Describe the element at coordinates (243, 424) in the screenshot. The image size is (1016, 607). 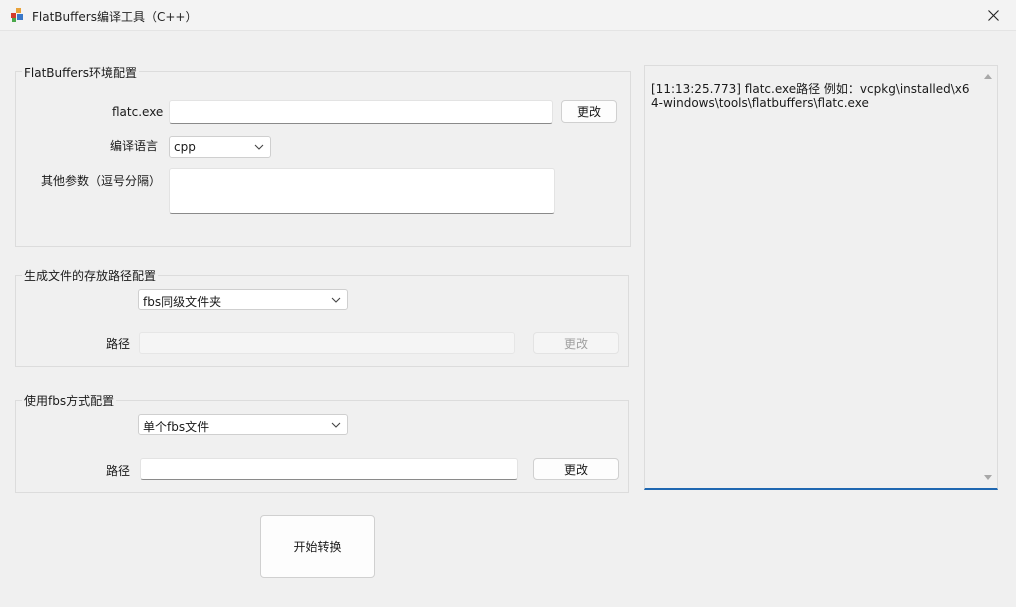
I see `fbs-mode-select: 单个fbs文件` at that location.